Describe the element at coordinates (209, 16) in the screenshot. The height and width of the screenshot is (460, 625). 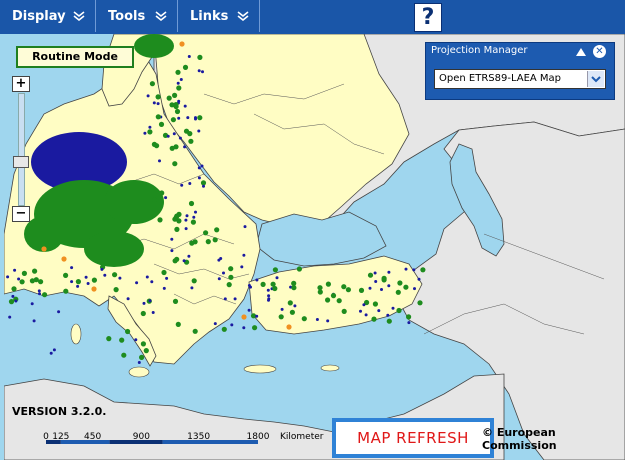
I see `menu-links-label: Links` at that location.